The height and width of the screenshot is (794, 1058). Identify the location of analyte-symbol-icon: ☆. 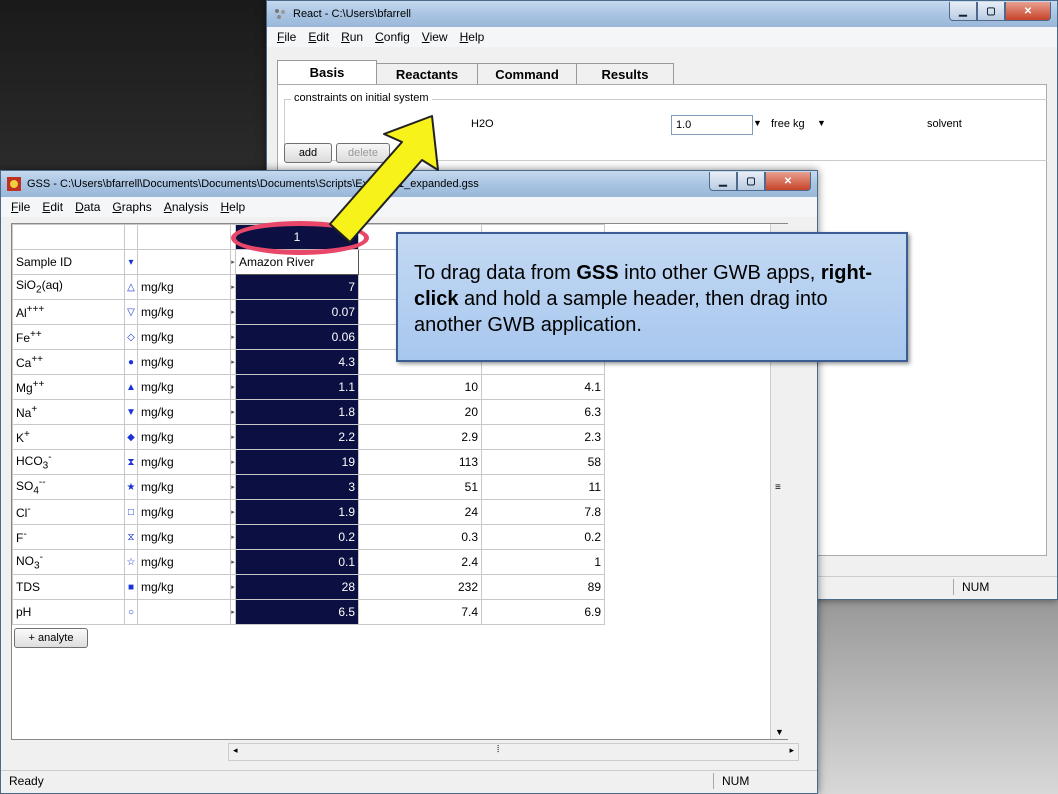
(131, 562).